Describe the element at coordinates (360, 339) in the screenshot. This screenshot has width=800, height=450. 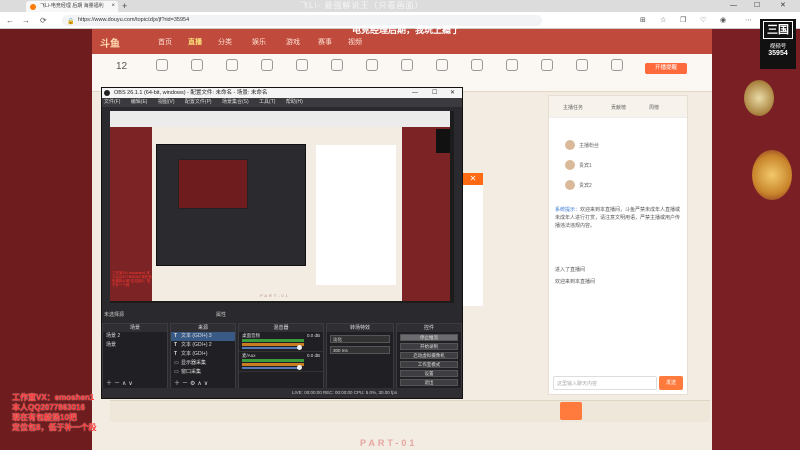
I see `transition-select: 淡化` at that location.